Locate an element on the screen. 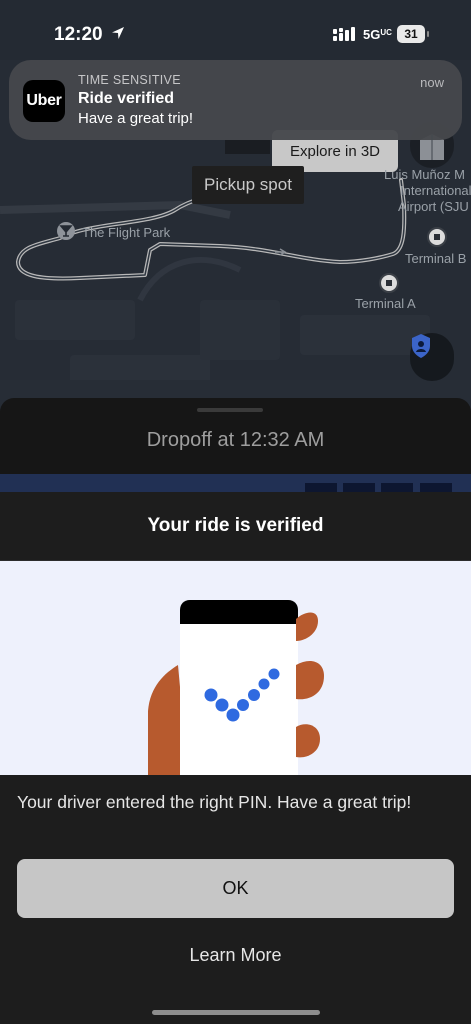 This screenshot has height=1024, width=471. battery-icon: 31 is located at coordinates (413, 34).